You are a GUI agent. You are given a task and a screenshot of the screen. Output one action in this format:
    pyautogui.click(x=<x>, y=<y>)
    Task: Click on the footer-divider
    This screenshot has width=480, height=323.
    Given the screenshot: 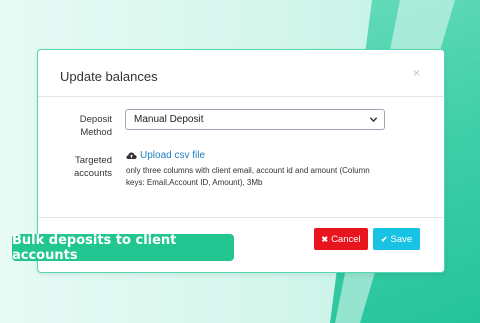 What is the action you would take?
    pyautogui.click(x=241, y=217)
    